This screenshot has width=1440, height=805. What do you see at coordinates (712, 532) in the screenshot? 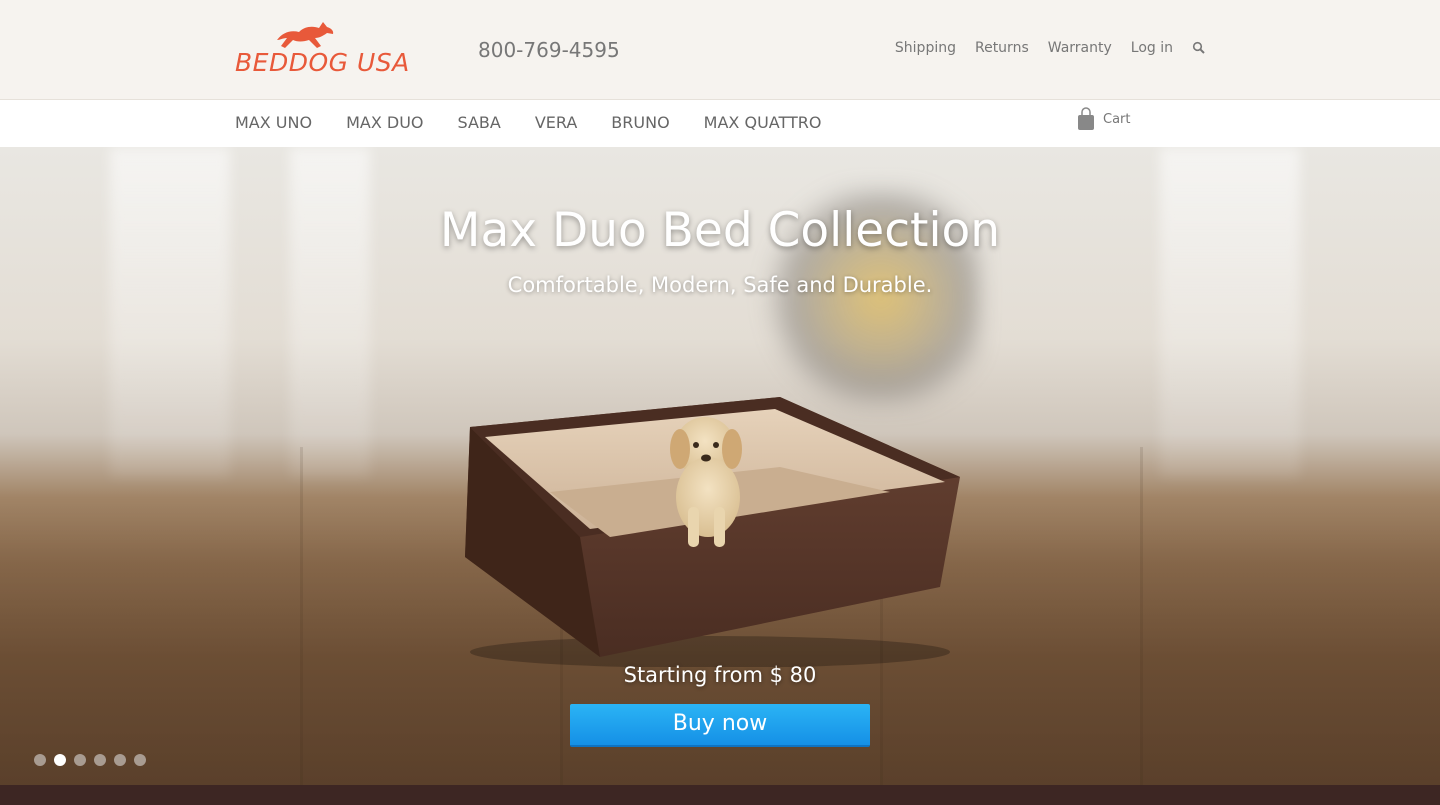
I see `dog-bed-product-image` at bounding box center [712, 532].